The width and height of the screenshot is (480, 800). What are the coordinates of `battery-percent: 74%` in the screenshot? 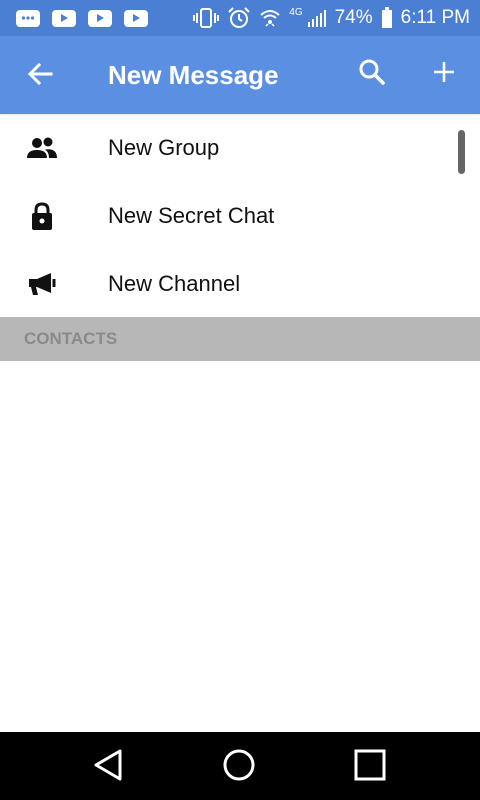 It's located at (353, 17).